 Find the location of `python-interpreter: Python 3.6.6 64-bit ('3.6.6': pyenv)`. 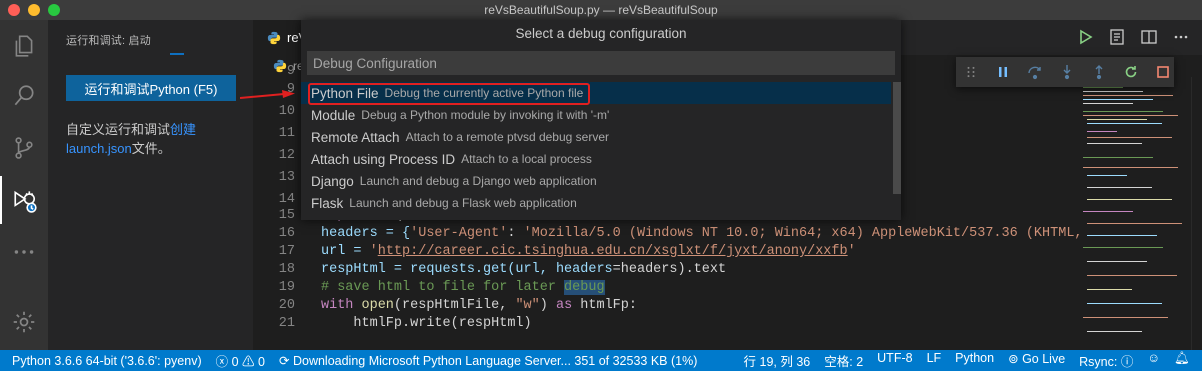

python-interpreter: Python 3.6.6 64-bit ('3.6.6': pyenv) is located at coordinates (104, 361).